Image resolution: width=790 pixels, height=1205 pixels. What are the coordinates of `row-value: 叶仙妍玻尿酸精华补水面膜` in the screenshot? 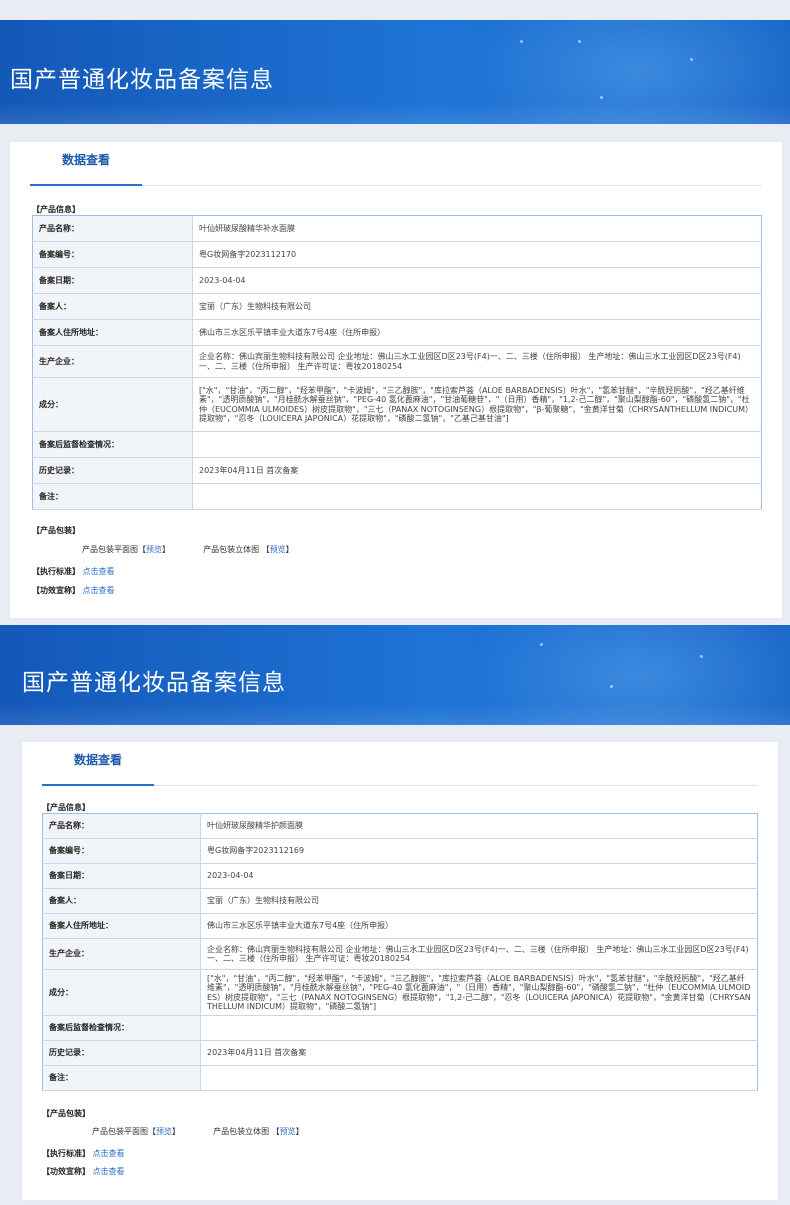 It's located at (477, 228).